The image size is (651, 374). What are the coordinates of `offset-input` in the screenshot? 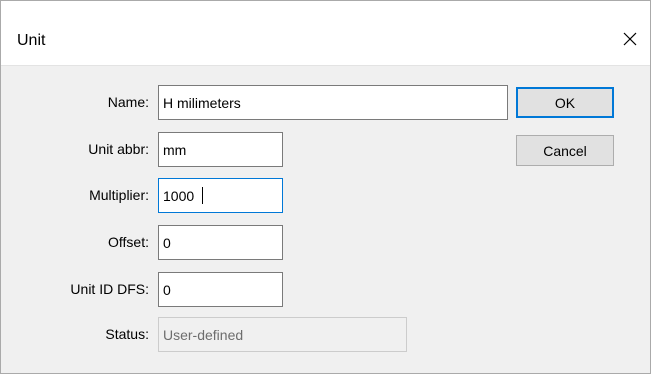 It's located at (220, 242).